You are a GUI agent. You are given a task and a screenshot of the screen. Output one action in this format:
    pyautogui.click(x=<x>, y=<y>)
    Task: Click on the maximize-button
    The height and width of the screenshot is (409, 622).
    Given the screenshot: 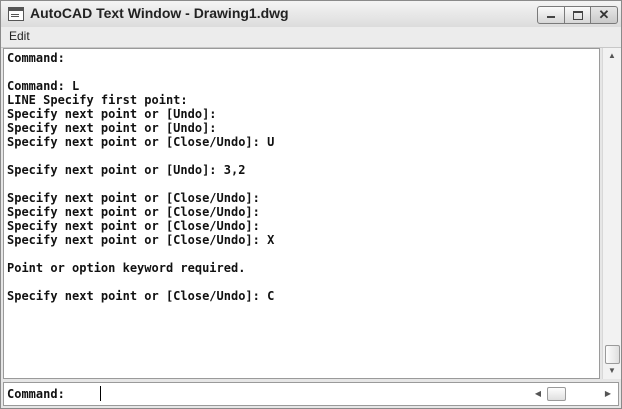 What is the action you would take?
    pyautogui.click(x=577, y=15)
    